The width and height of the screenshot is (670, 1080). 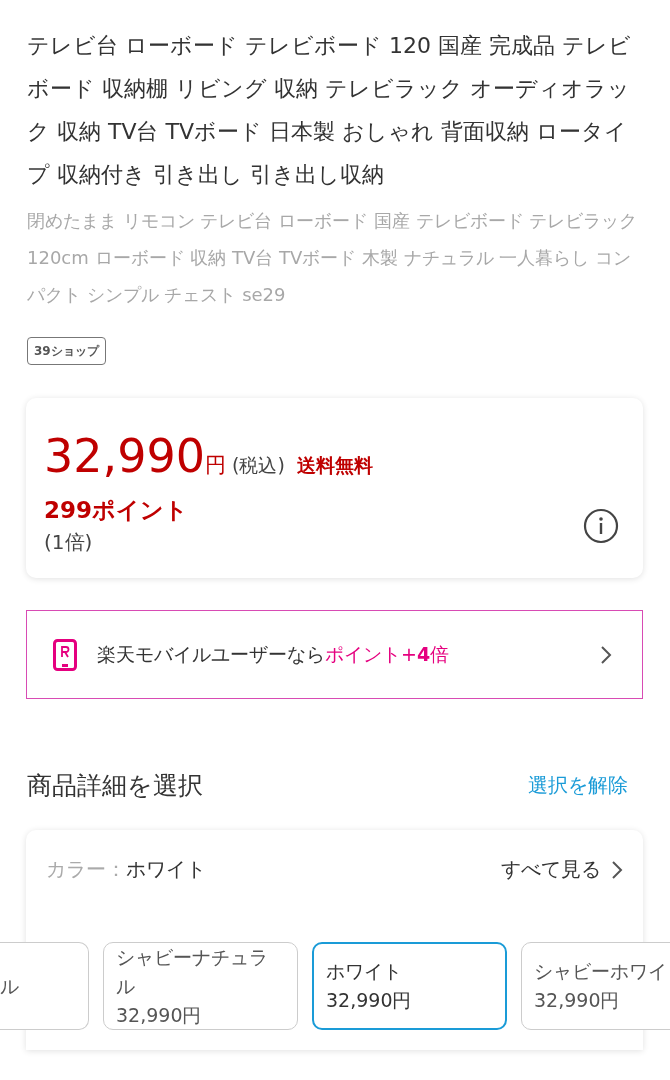 I want to click on price: 32,990, so click(x=124, y=456).